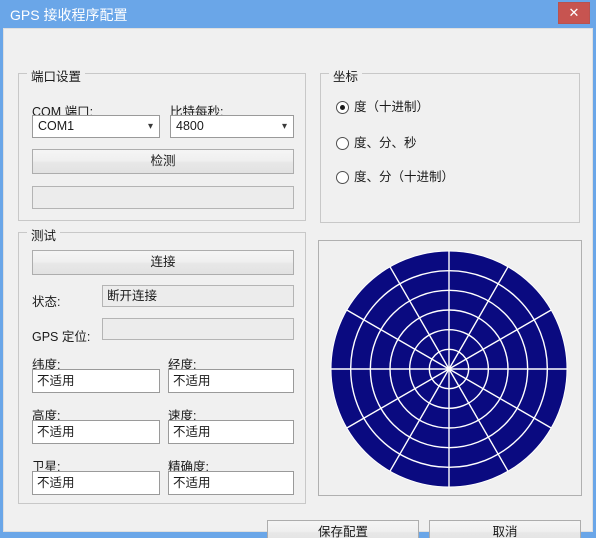 The image size is (596, 538). Describe the element at coordinates (342, 107) in the screenshot. I see `radio-icon-selected` at that location.